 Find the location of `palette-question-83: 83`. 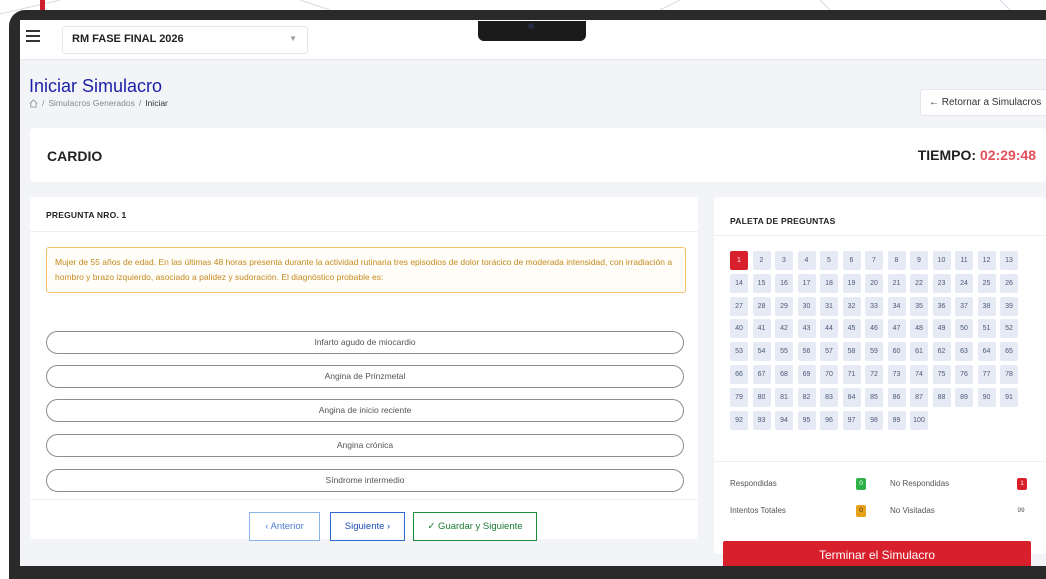

palette-question-83: 83 is located at coordinates (829, 397).